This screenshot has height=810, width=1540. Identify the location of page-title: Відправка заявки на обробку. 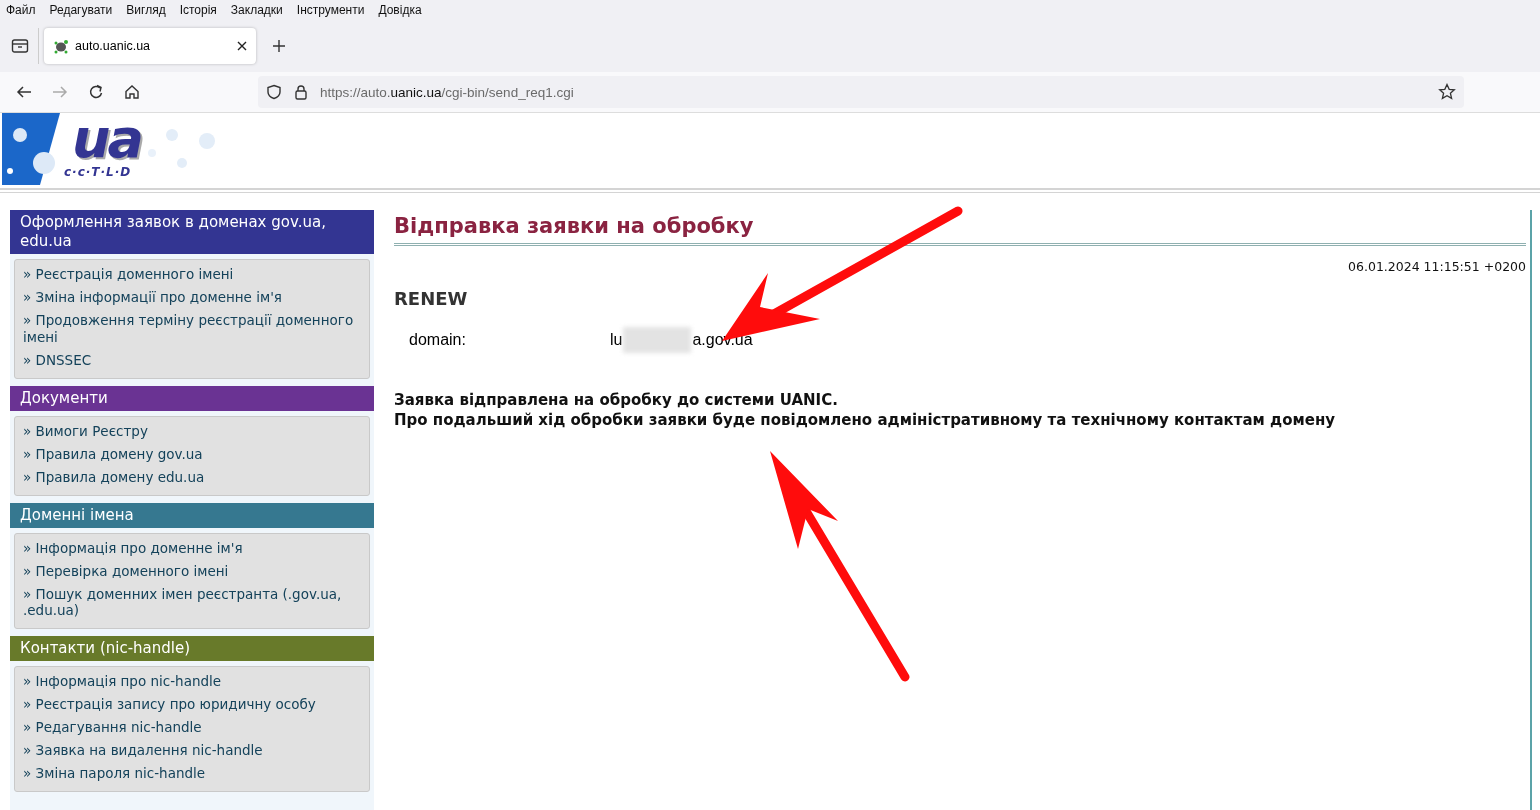
(960, 230).